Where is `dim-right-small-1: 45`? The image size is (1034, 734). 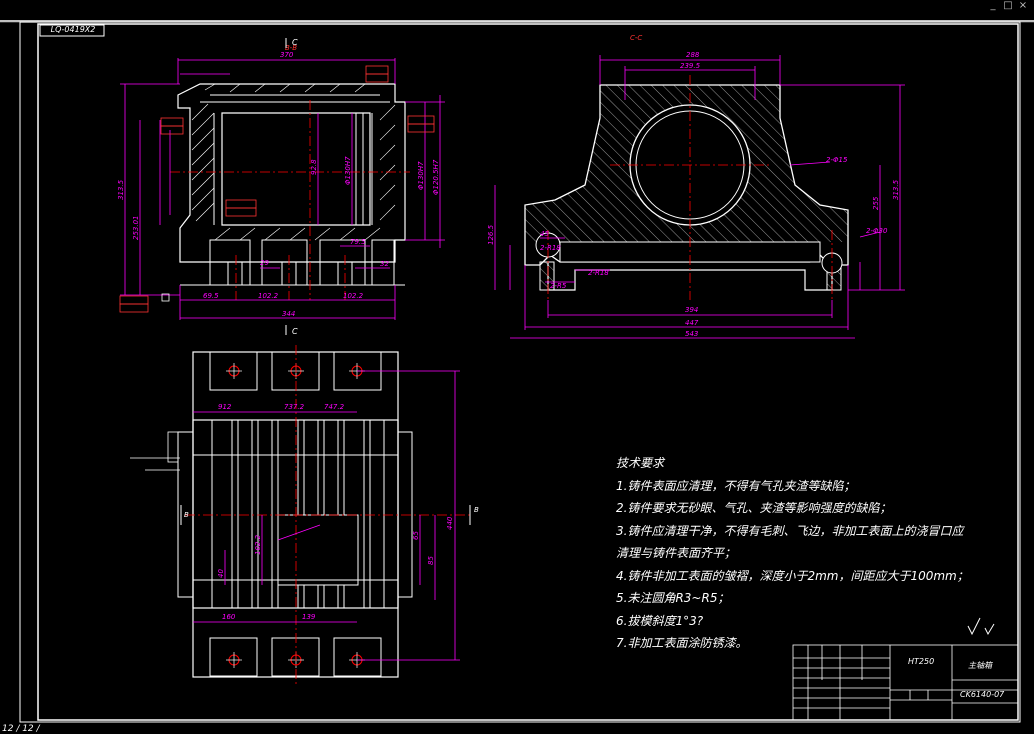 dim-right-small-1: 45 is located at coordinates (544, 234).